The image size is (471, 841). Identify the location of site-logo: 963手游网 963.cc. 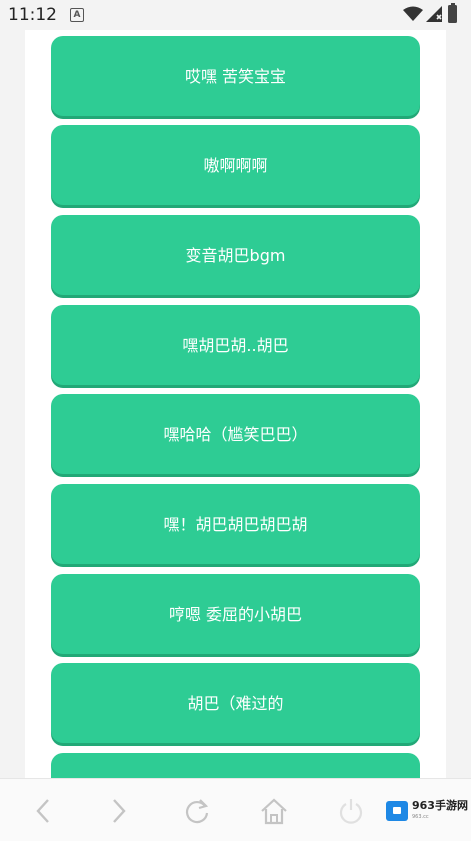
(427, 811).